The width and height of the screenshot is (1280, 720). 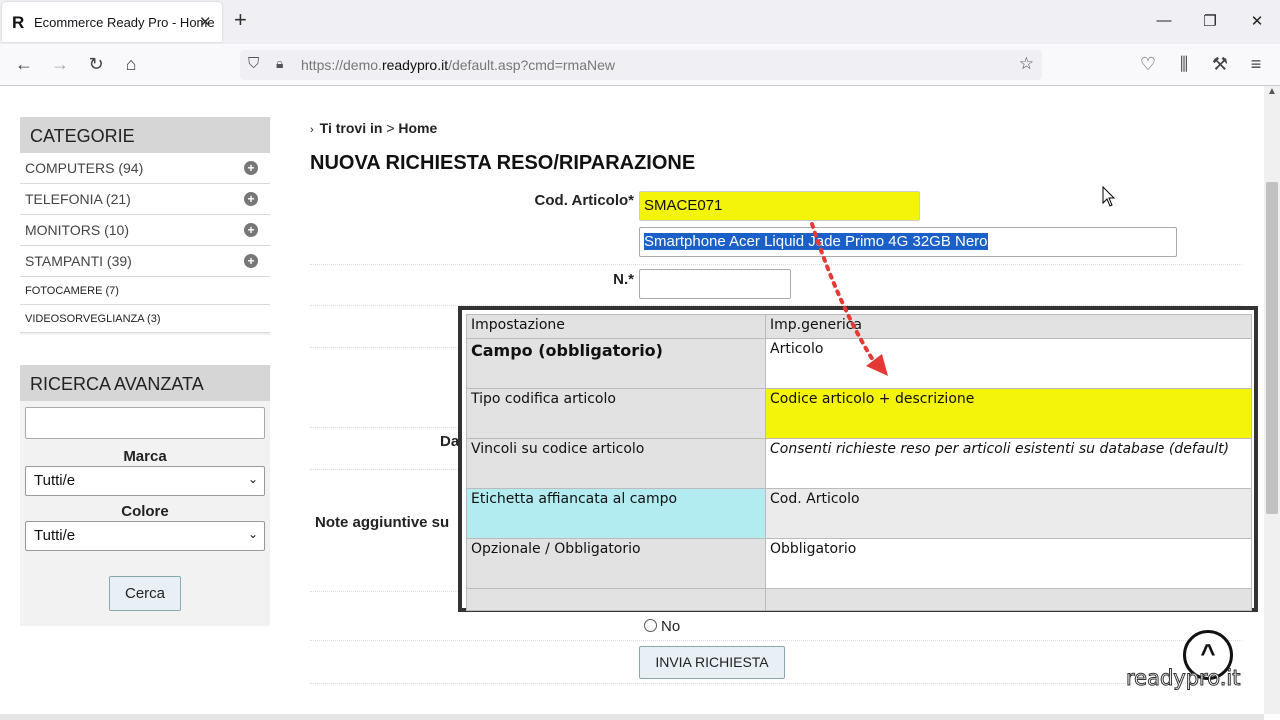 I want to click on url-path: /default.asp?cmd=rmaNew, so click(x=532, y=65).